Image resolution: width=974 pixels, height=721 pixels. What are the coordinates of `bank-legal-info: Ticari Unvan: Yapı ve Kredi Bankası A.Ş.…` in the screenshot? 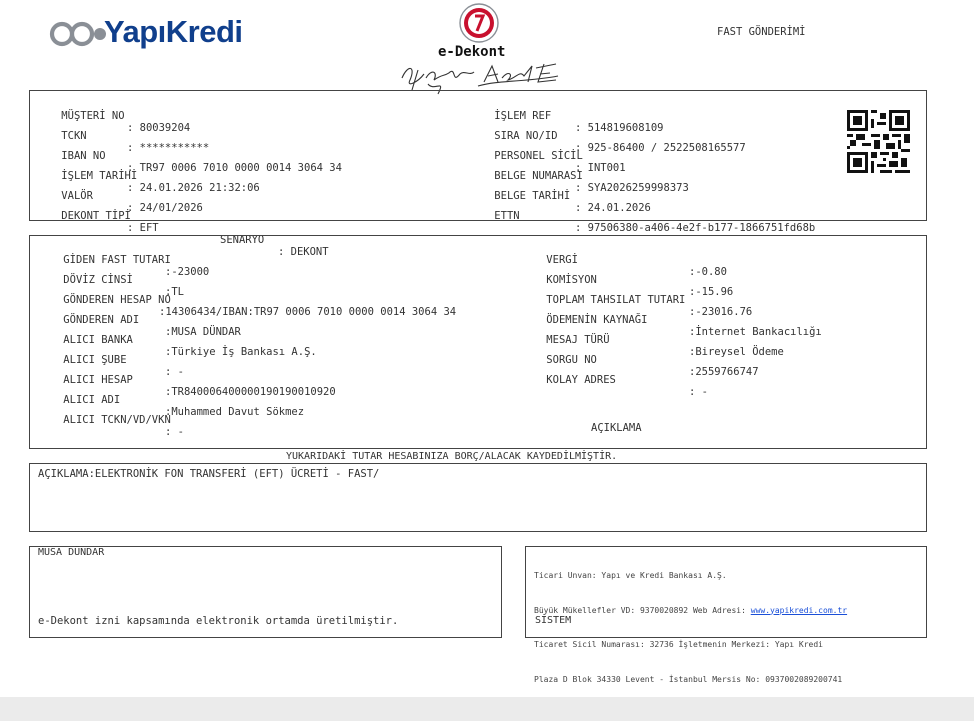 It's located at (690, 622).